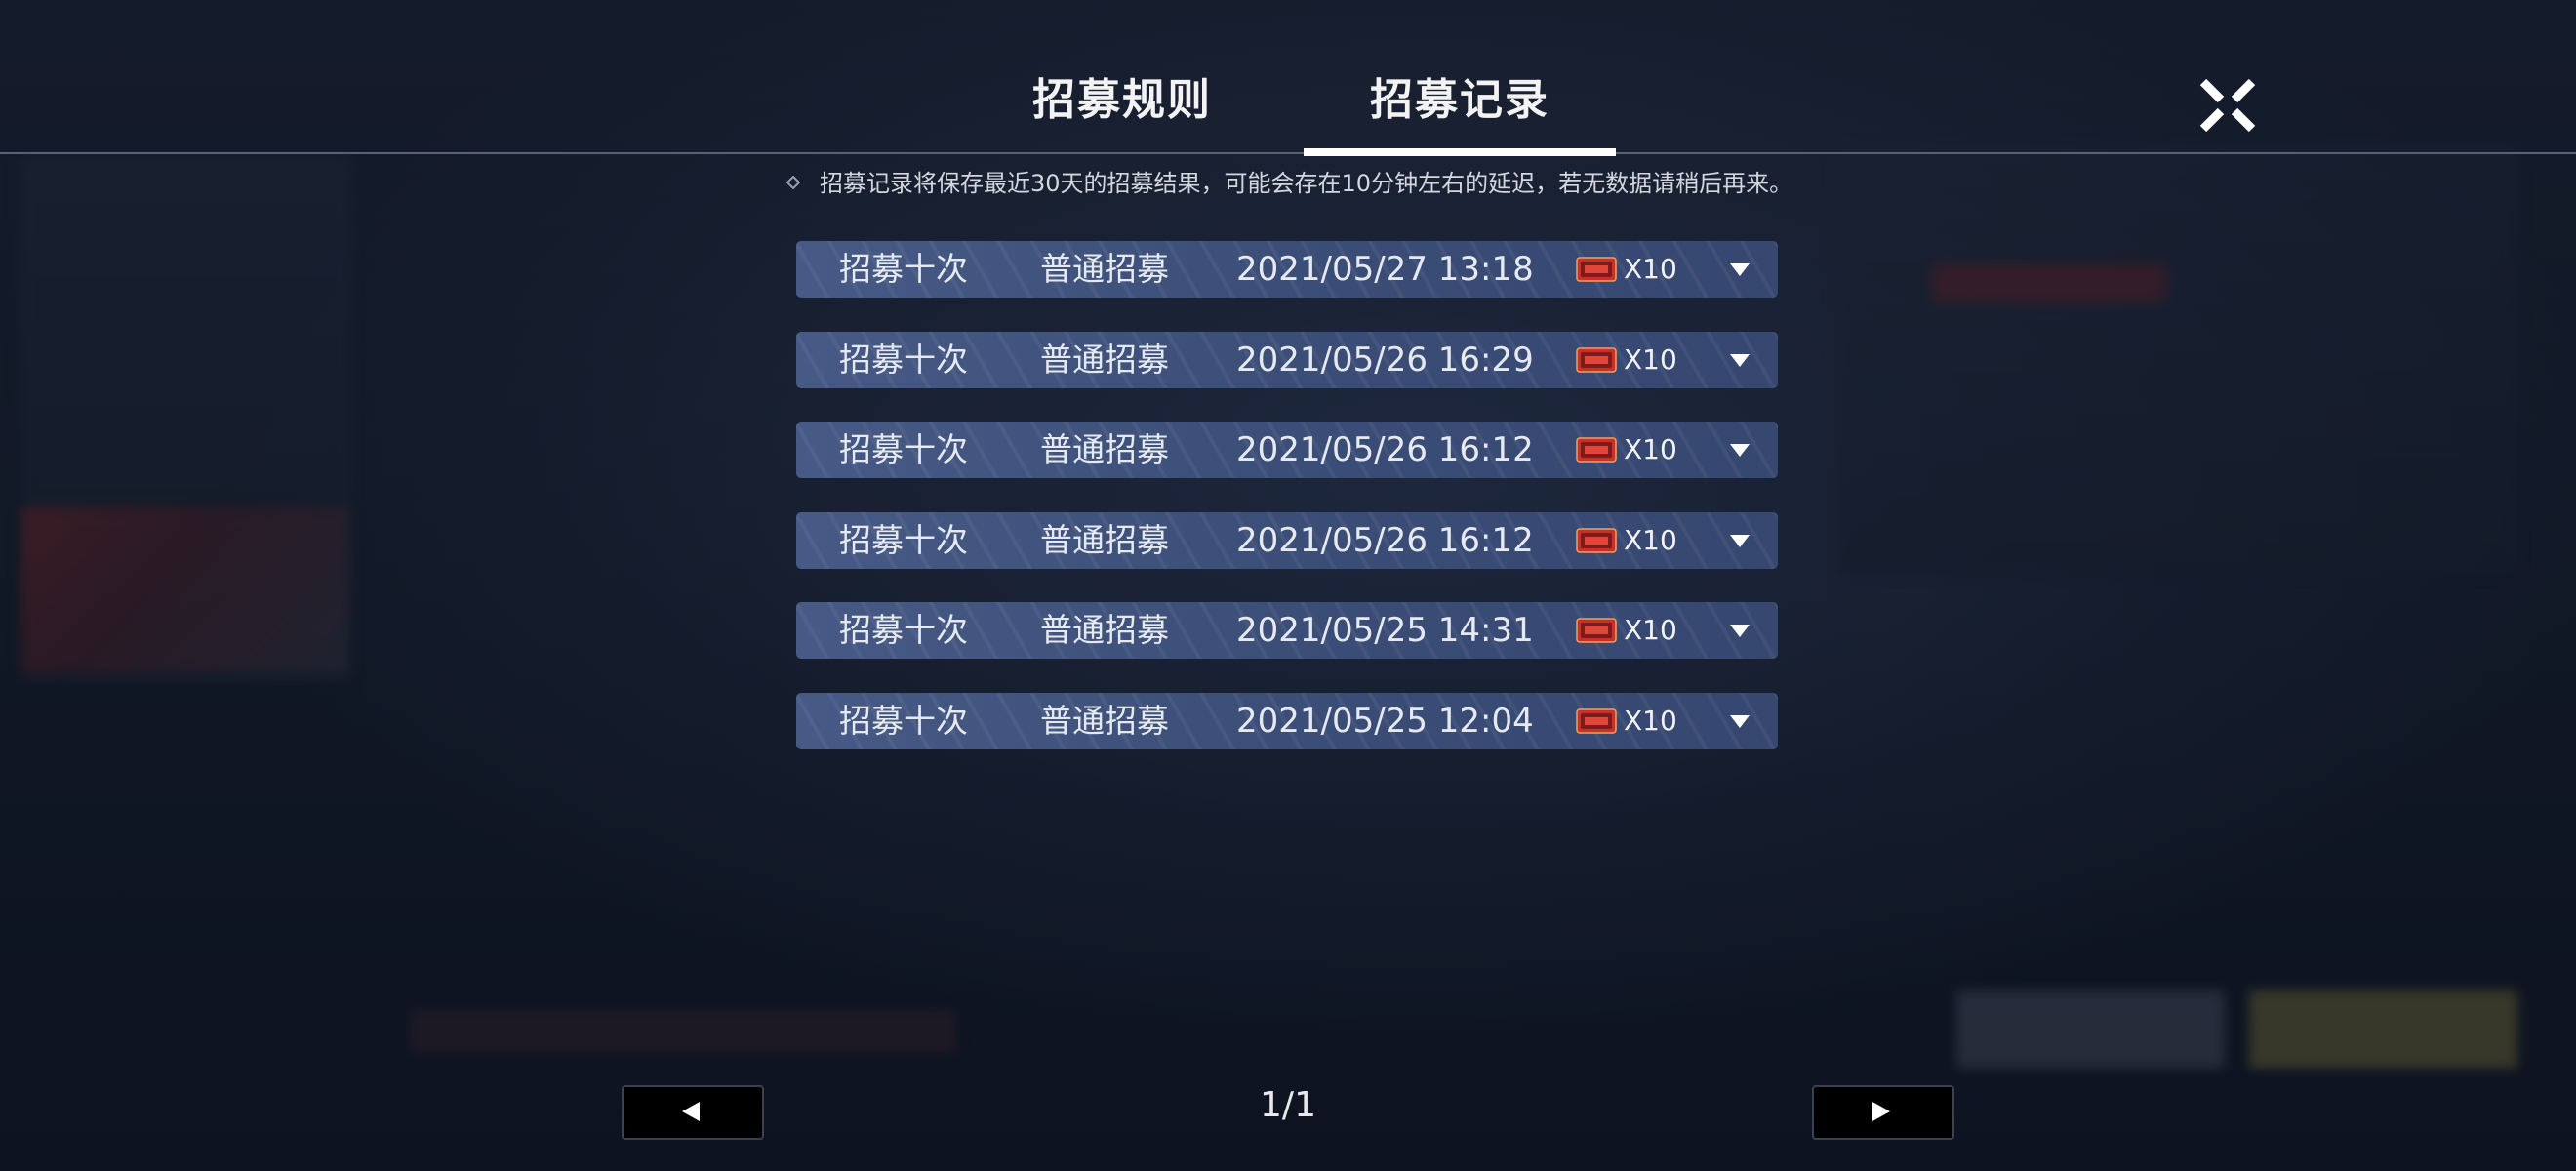 This screenshot has width=2576, height=1171. I want to click on page-indicator: 1/1, so click(1288, 1105).